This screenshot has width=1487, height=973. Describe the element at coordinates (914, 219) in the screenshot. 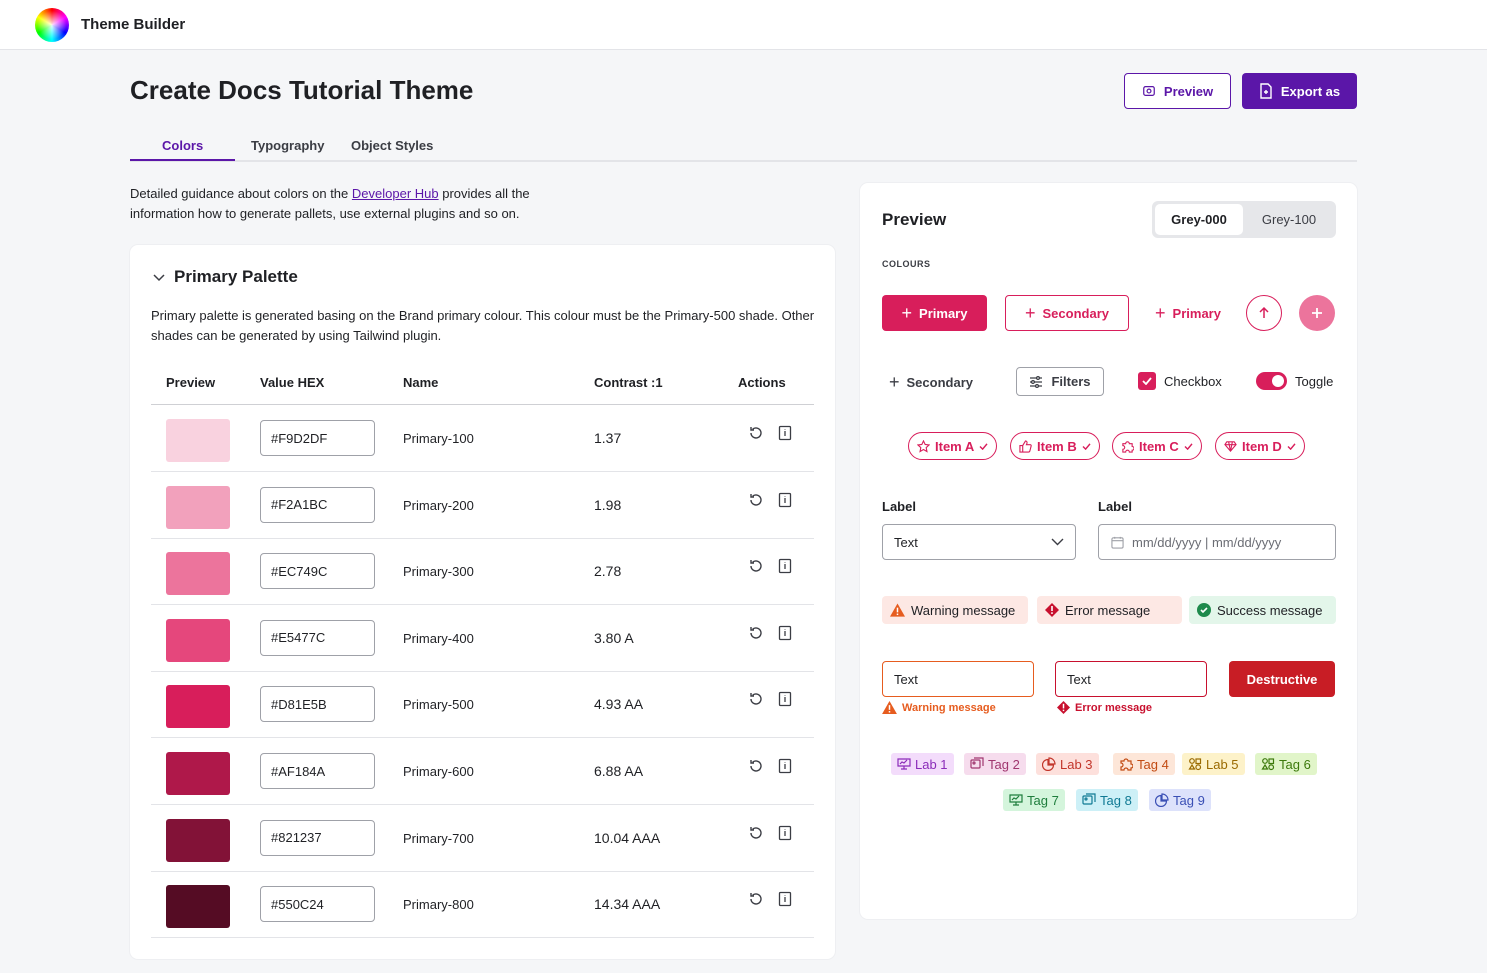

I see `preview-title: Preview` at that location.